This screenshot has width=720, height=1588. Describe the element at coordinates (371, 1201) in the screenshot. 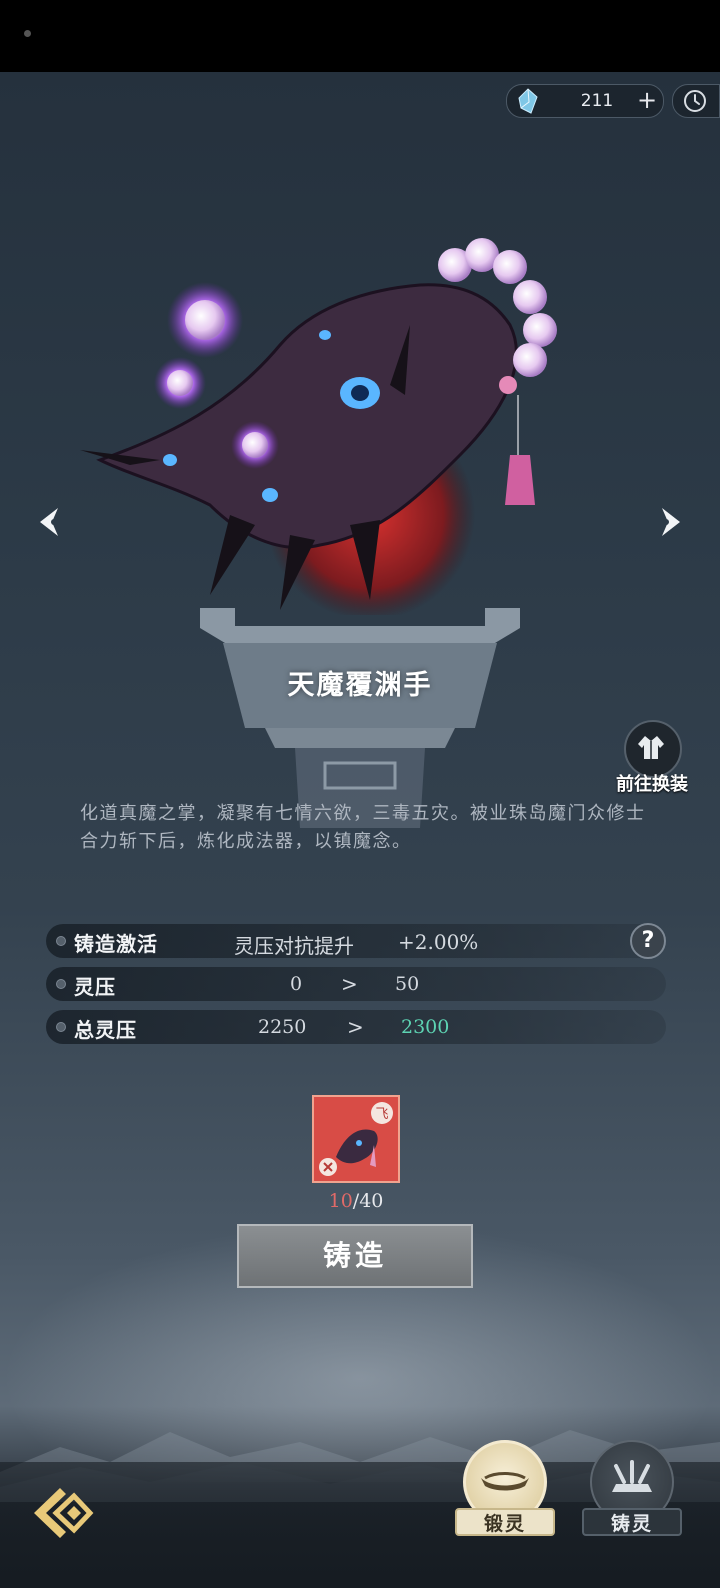

I see `material-required: 40` at that location.